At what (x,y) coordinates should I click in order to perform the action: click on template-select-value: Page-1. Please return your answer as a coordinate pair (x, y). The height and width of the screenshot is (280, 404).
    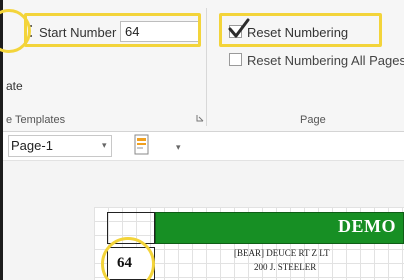
    Looking at the image, I should click on (32, 145).